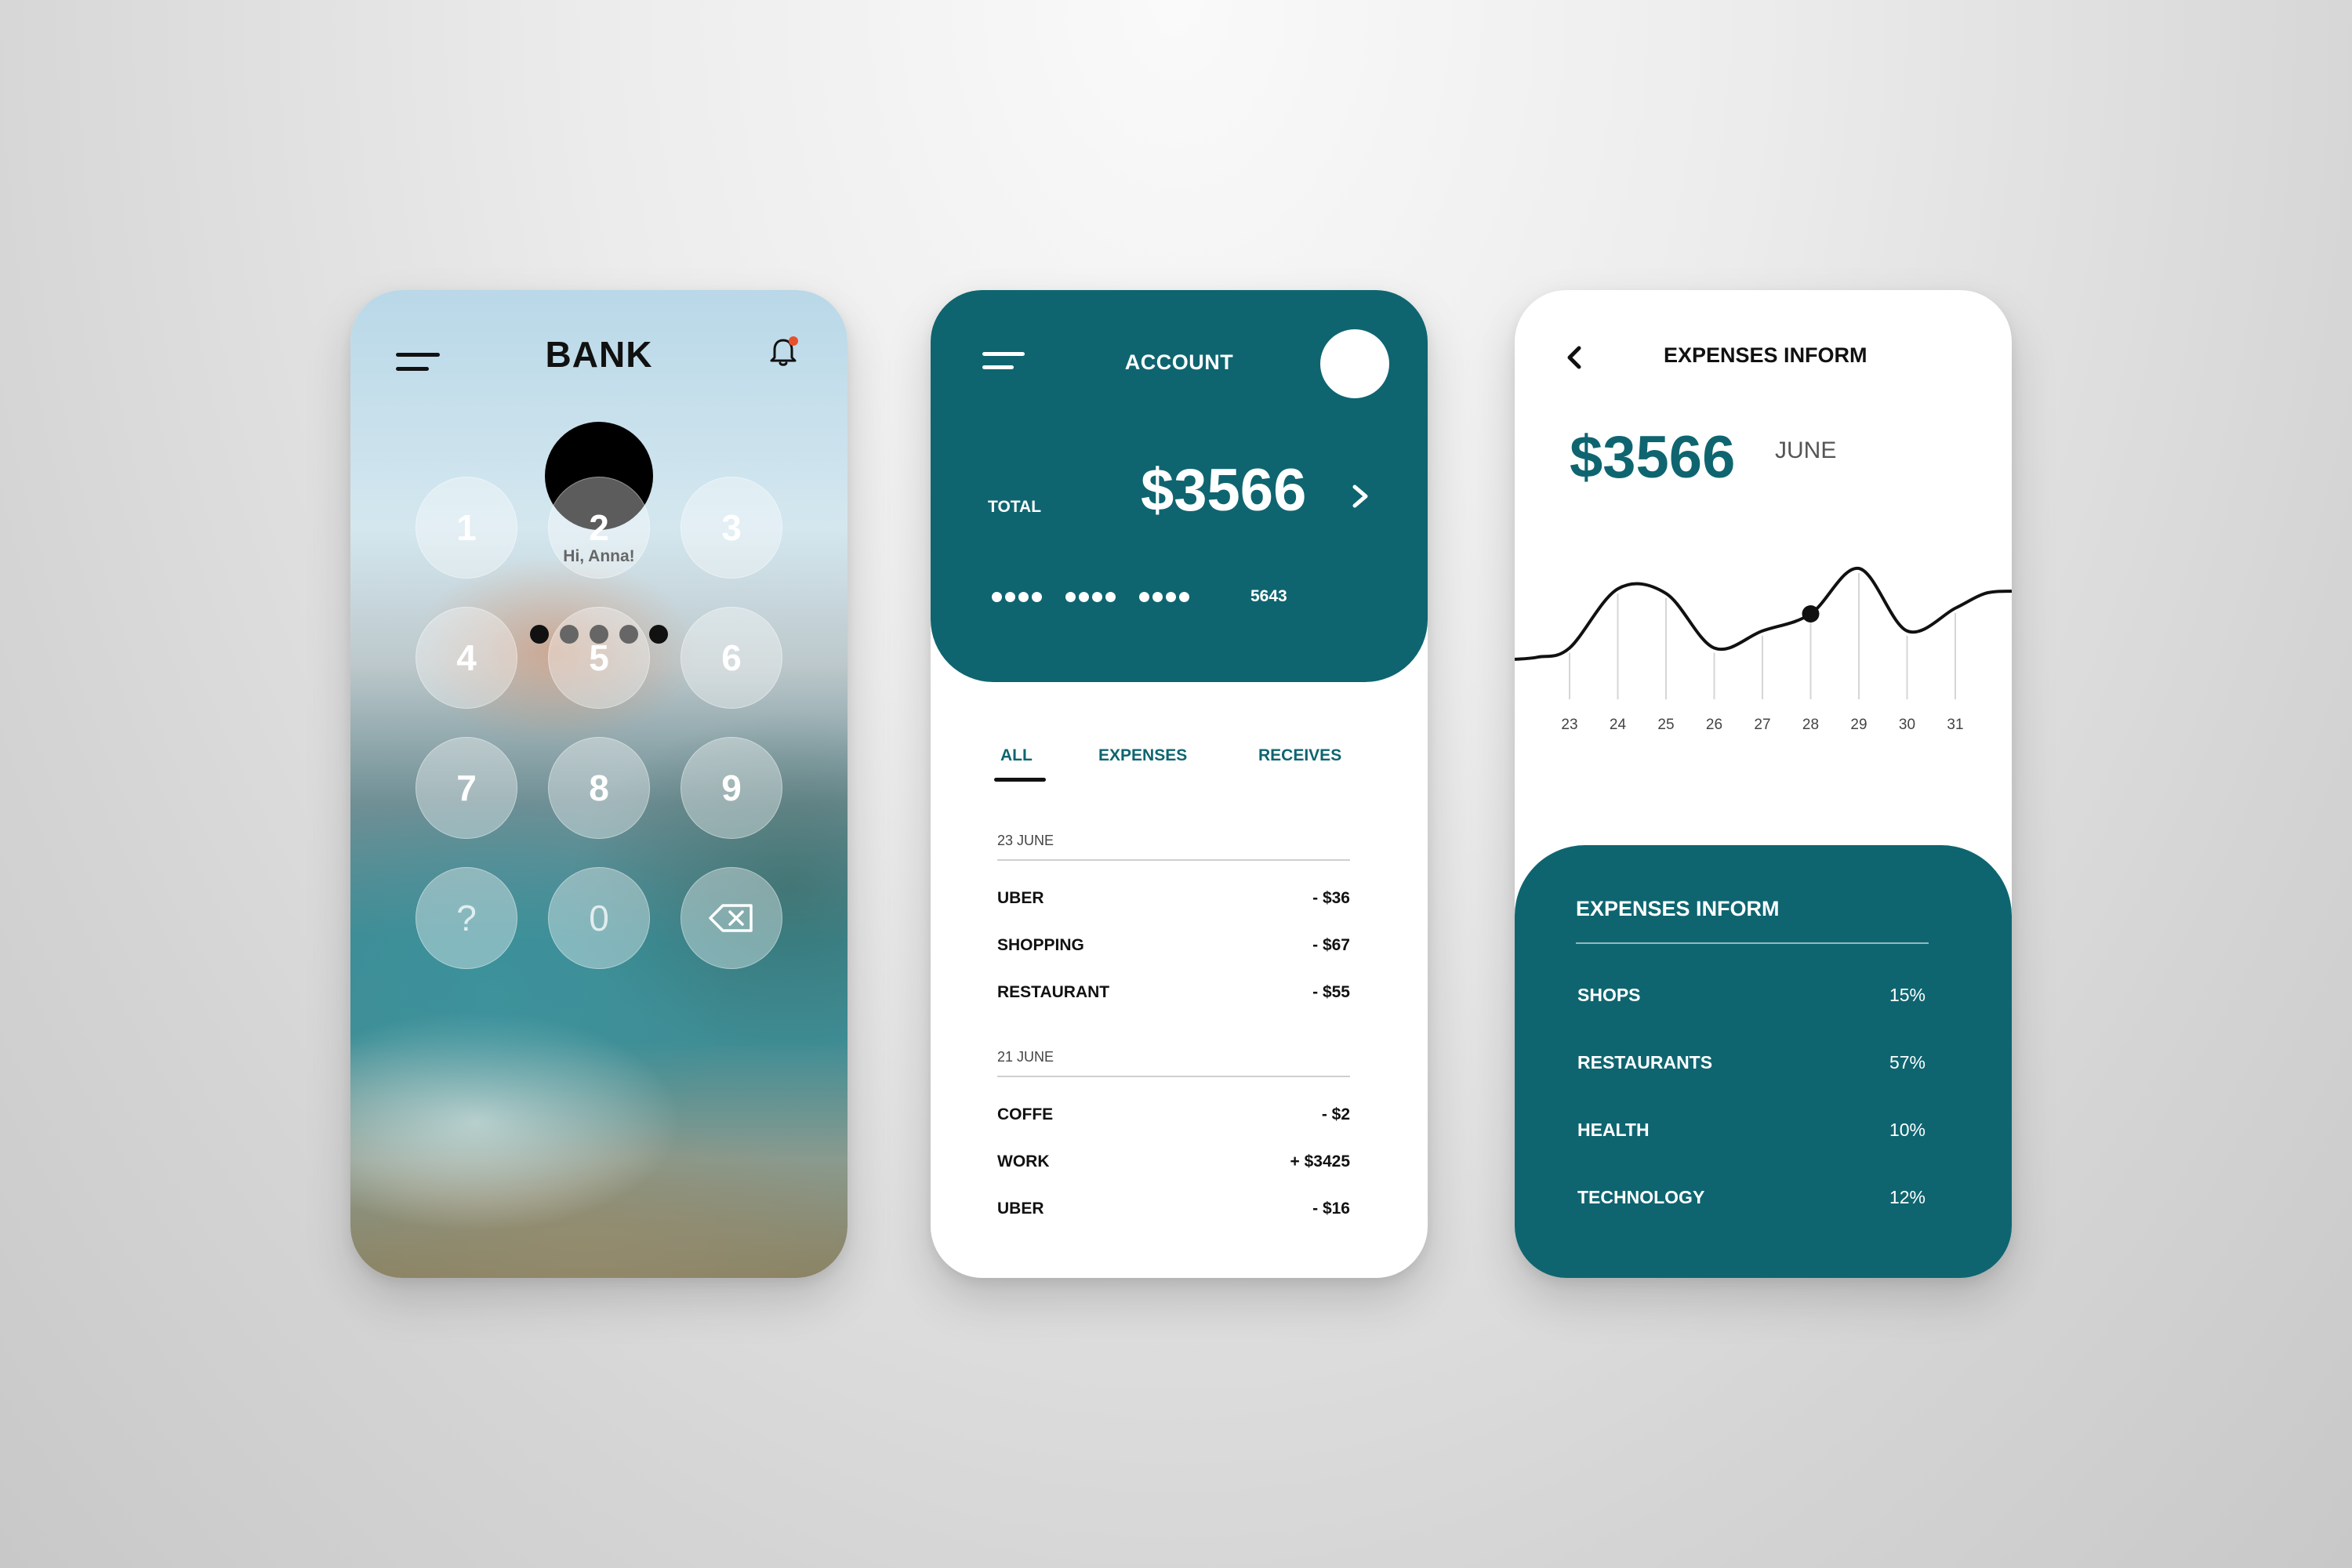 The height and width of the screenshot is (1568, 2352). What do you see at coordinates (731, 788) in the screenshot?
I see `key-9: 9` at bounding box center [731, 788].